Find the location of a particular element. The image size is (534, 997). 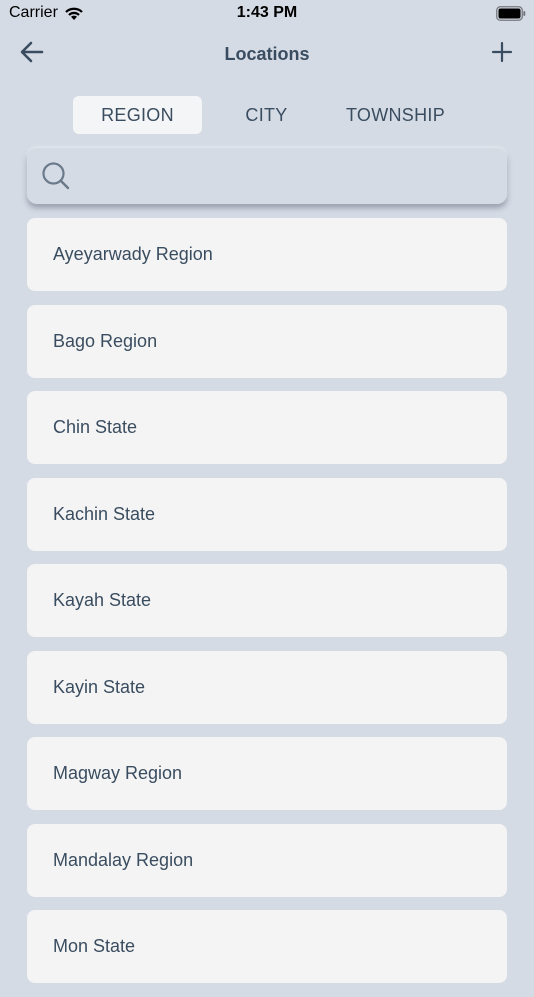

list-item: Chin State is located at coordinates (267, 427).